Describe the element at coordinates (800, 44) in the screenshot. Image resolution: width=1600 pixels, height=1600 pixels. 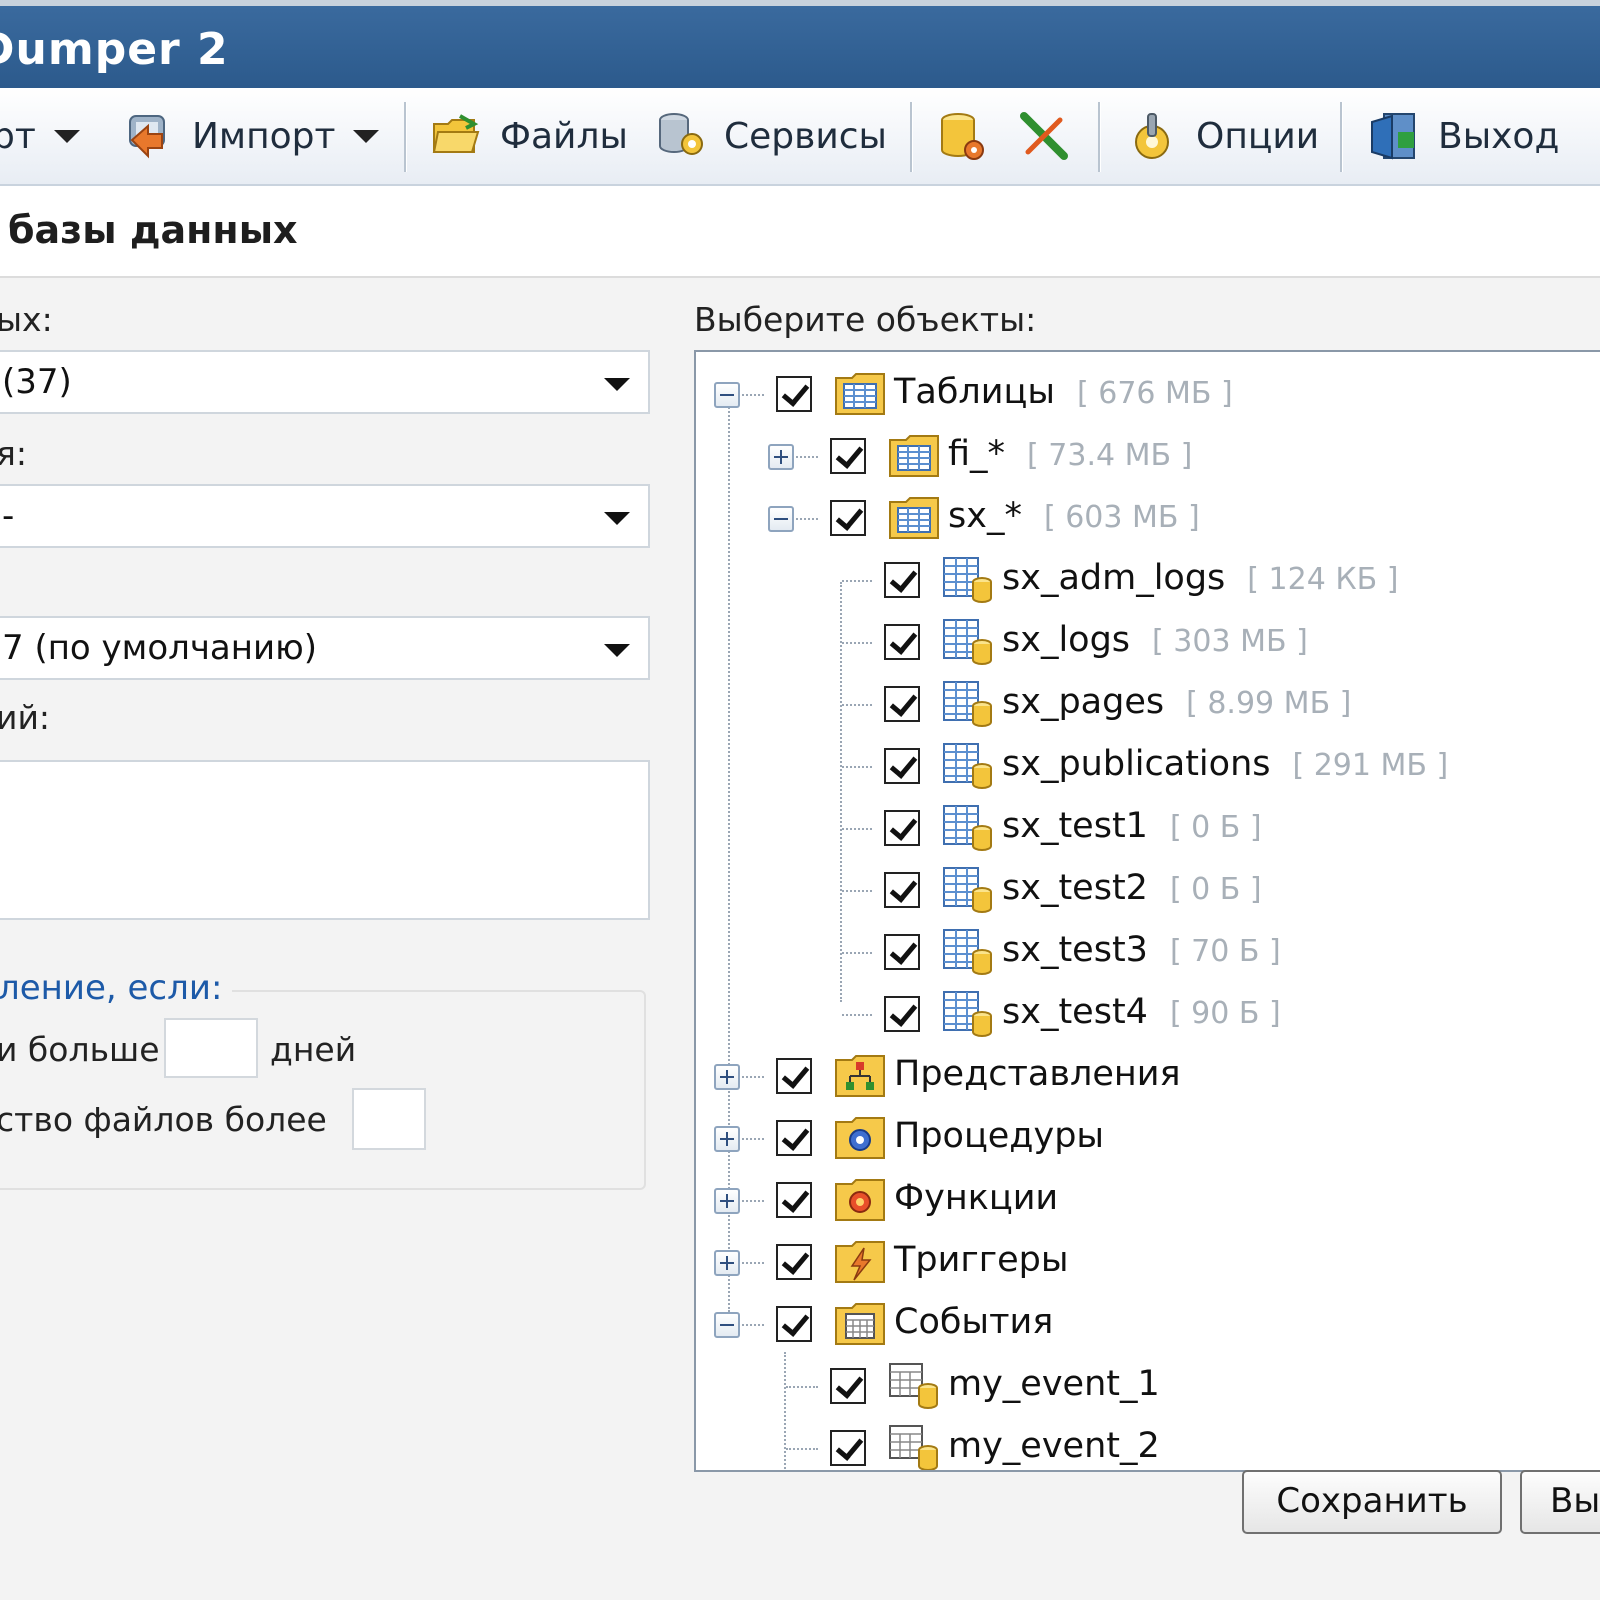
I see `title-bar: Dumper 2` at that location.